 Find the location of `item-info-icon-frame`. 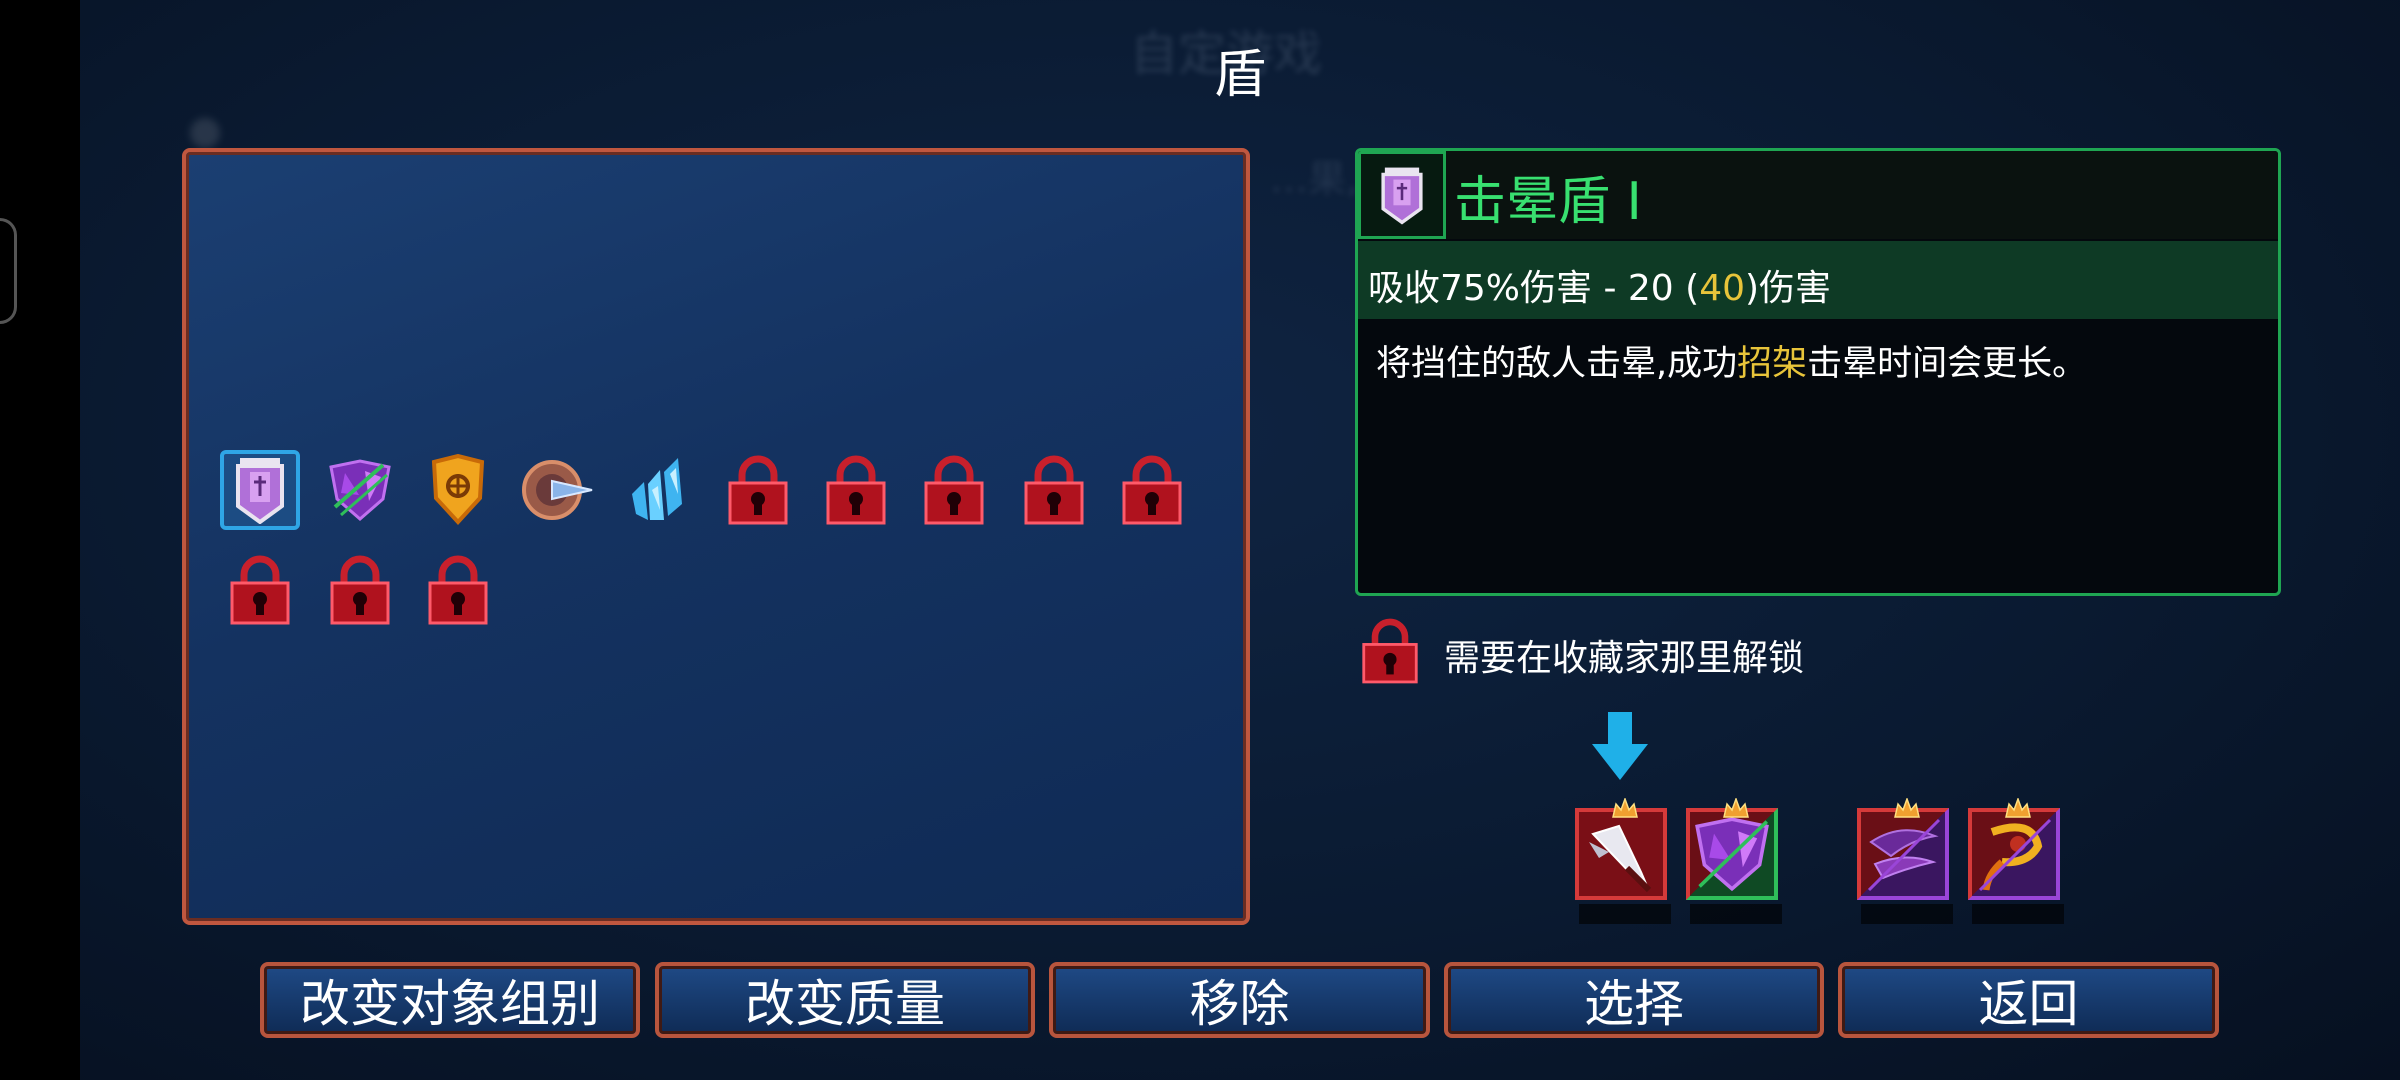

item-info-icon-frame is located at coordinates (1402, 195).